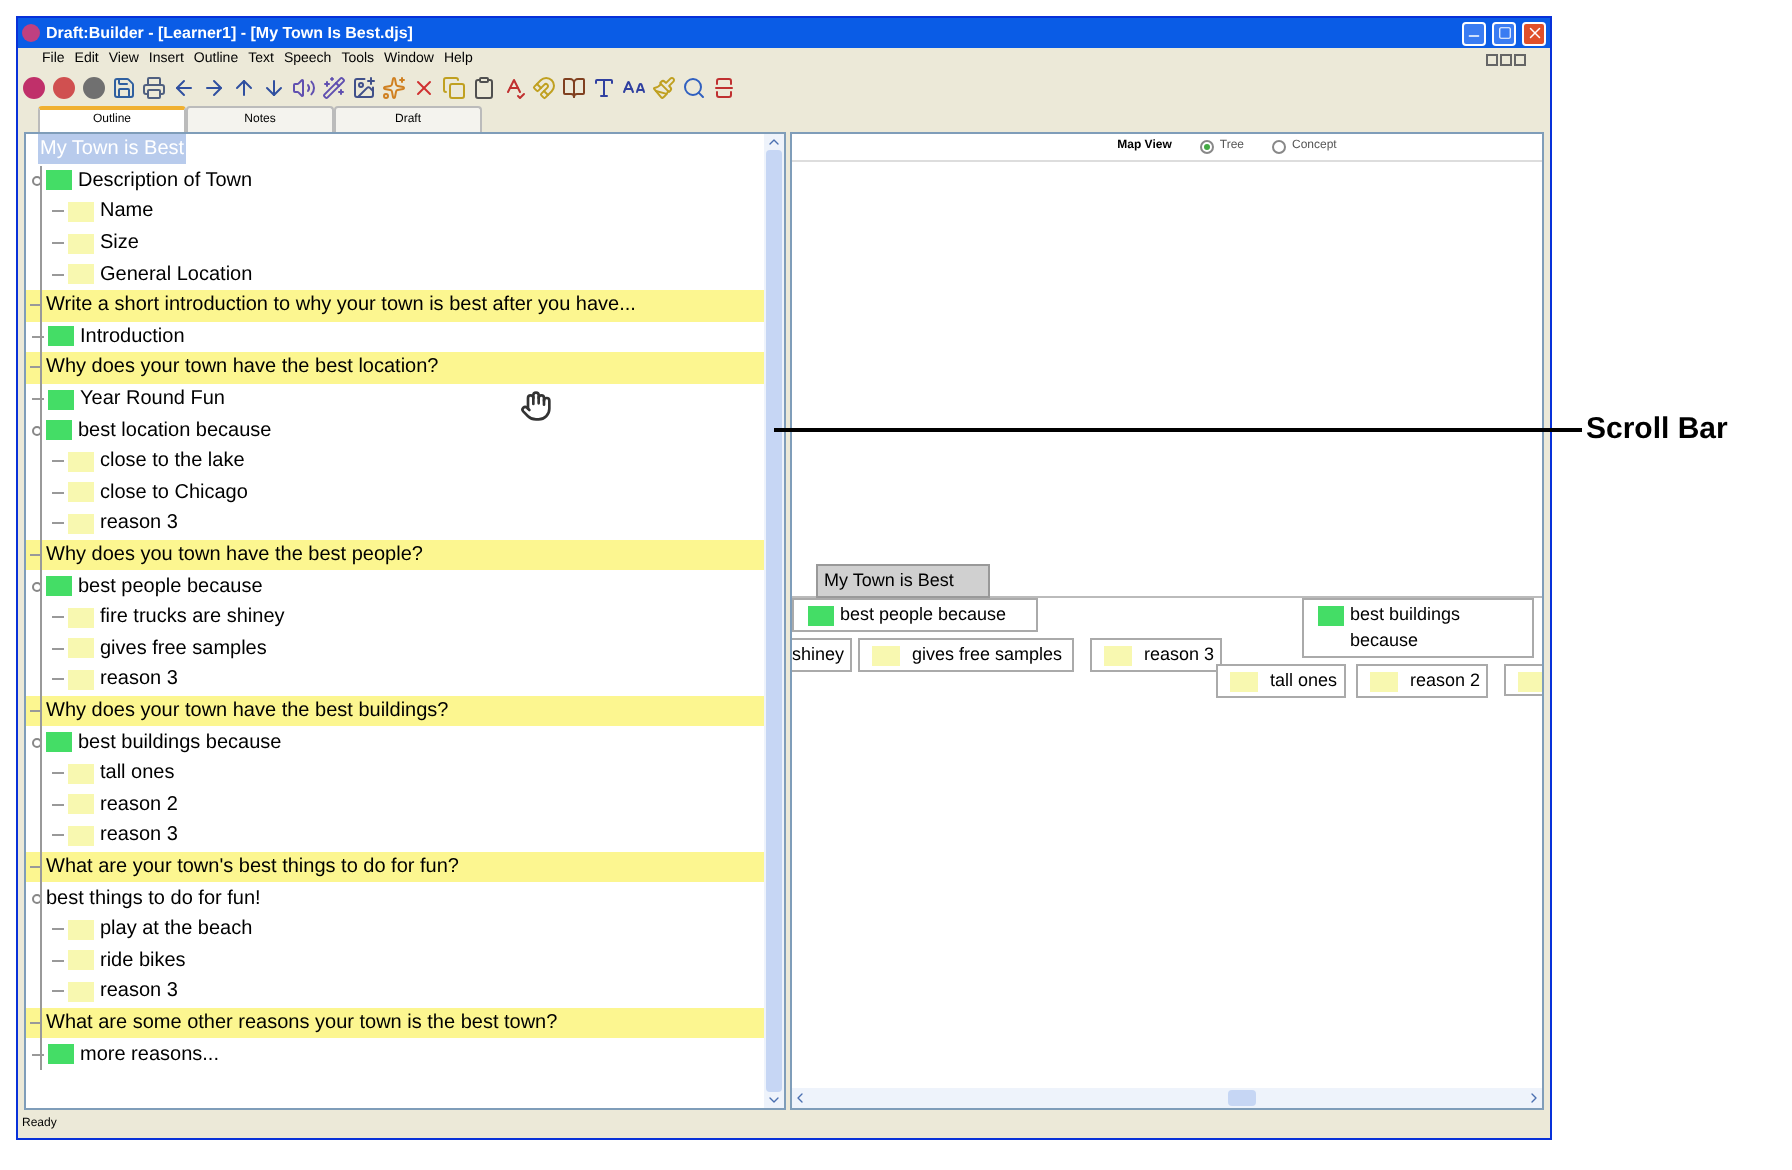 This screenshot has width=1792, height=1170. Describe the element at coordinates (152, 399) in the screenshot. I see `outline-item: Year Round Fun` at that location.